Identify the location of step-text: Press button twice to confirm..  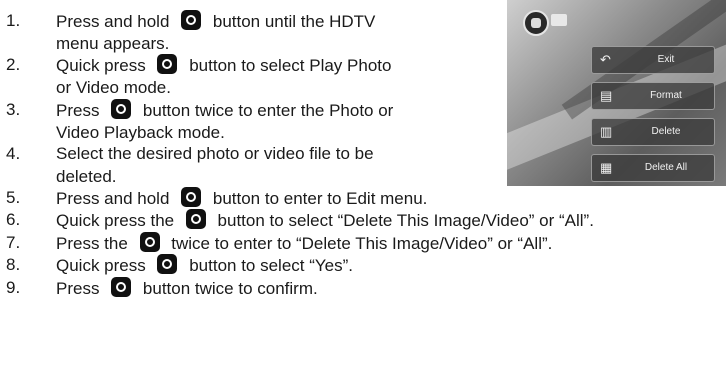
(187, 288).